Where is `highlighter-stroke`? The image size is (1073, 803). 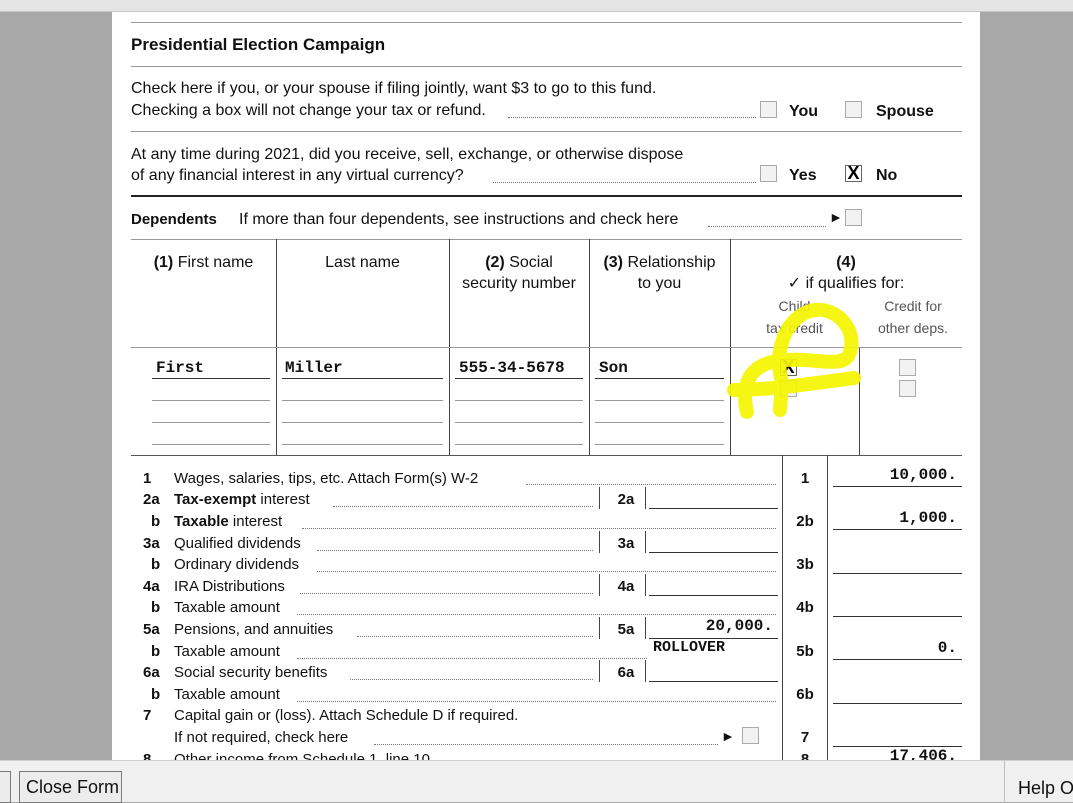 highlighter-stroke is located at coordinates (794, 360).